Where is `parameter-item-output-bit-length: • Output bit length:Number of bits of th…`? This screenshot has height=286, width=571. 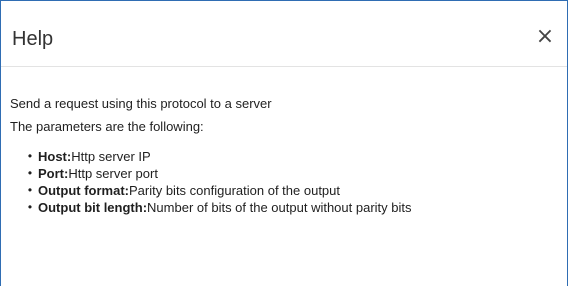 parameter-item-output-bit-length: • Output bit length:Number of bits of th… is located at coordinates (292, 207).